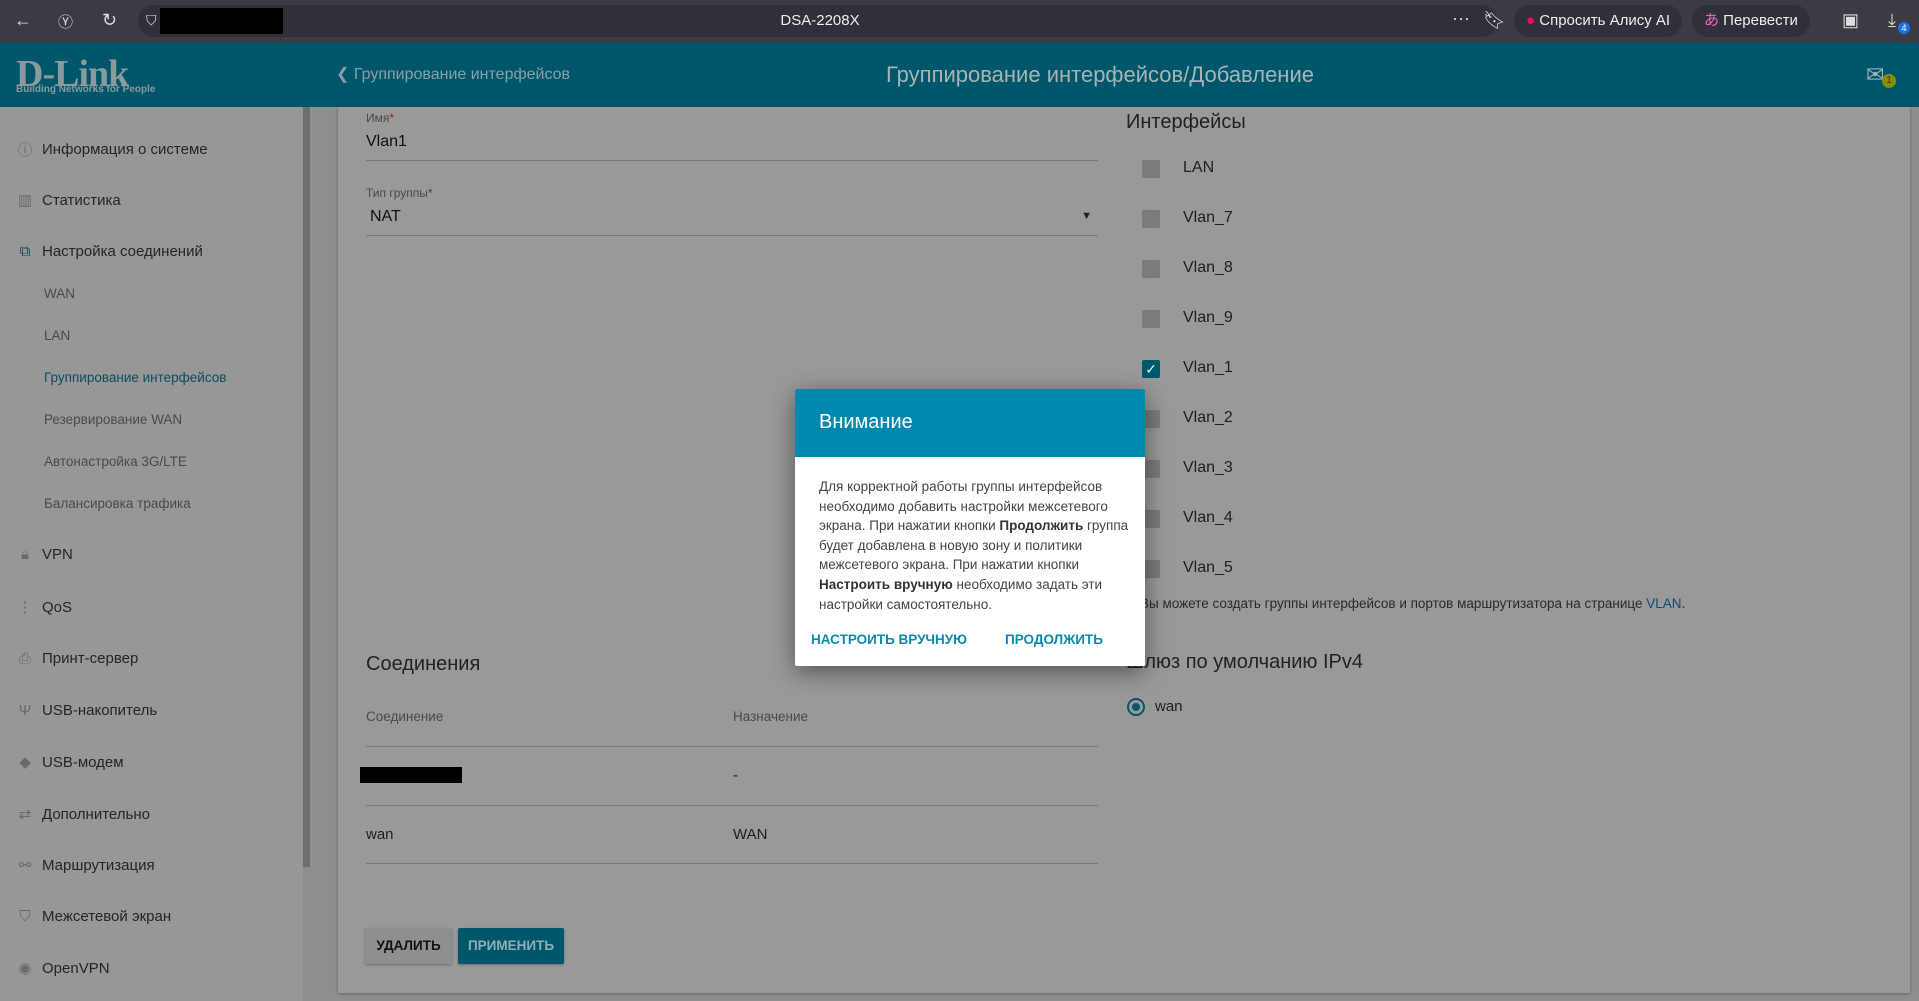  What do you see at coordinates (1663, 603) in the screenshot?
I see `vlan-link: VLAN` at bounding box center [1663, 603].